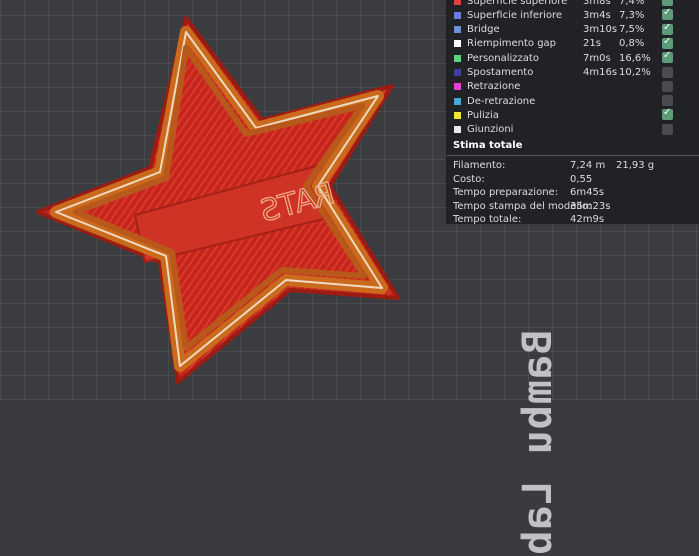 Image resolution: width=699 pixels, height=556 pixels. Describe the element at coordinates (573, 101) in the screenshot. I see `legend-row: De-retrazione` at that location.